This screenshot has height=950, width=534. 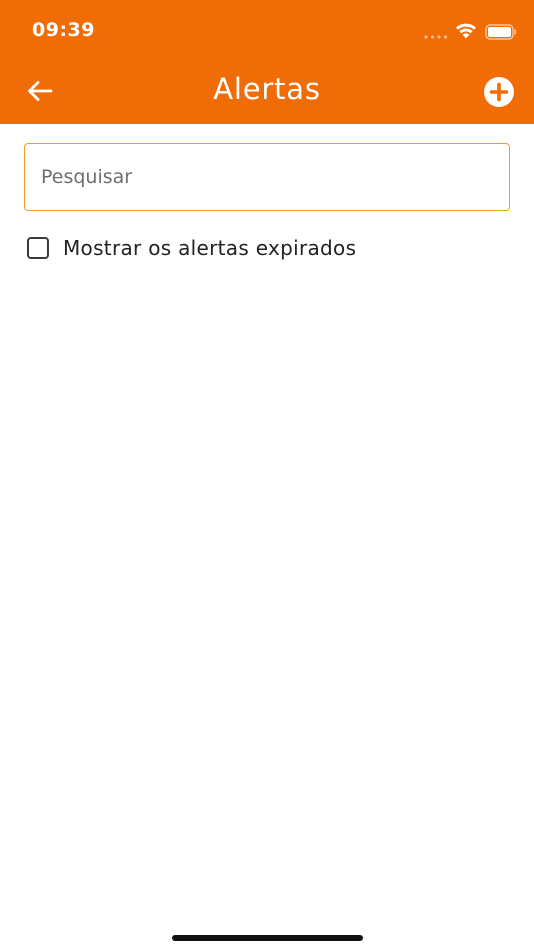 What do you see at coordinates (267, 62) in the screenshot?
I see `app-header: 09:39 Alertas` at bounding box center [267, 62].